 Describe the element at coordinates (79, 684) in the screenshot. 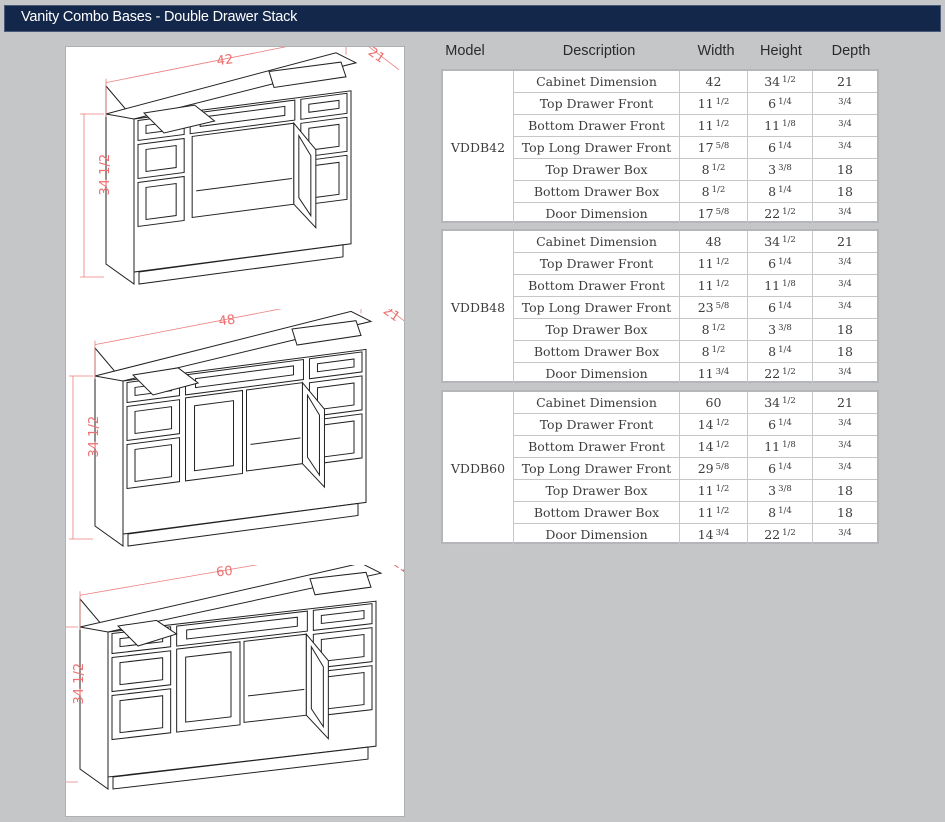

I see `height-dimension-label: 34 1/2` at that location.